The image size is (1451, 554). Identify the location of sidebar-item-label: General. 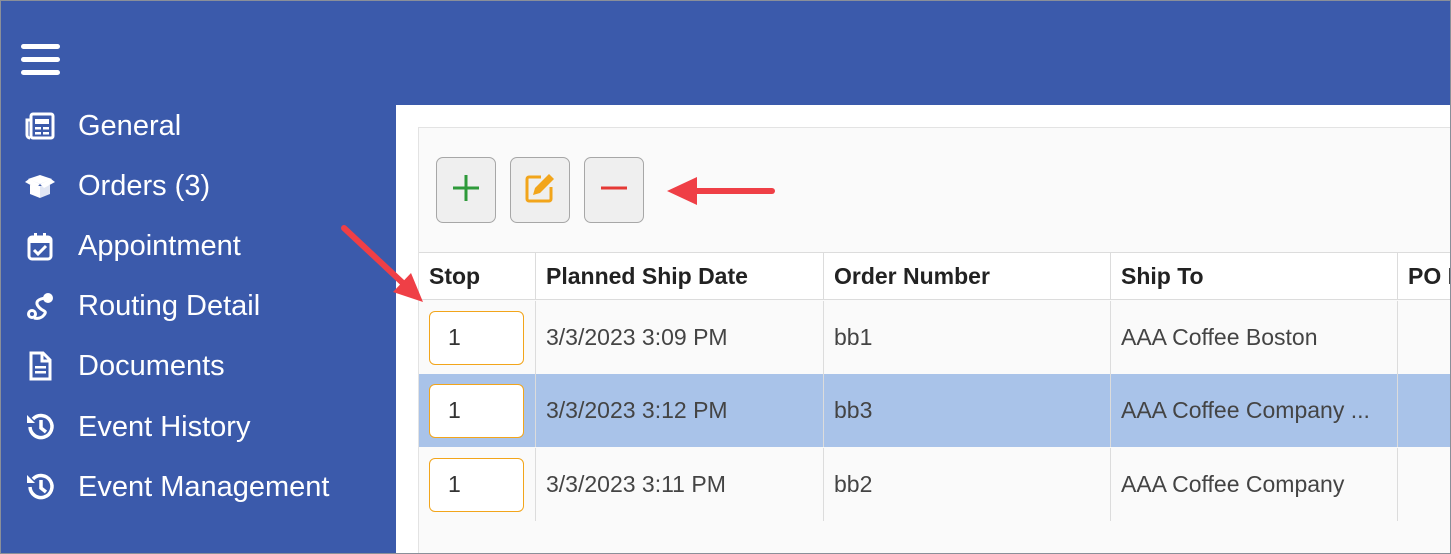
(130, 125).